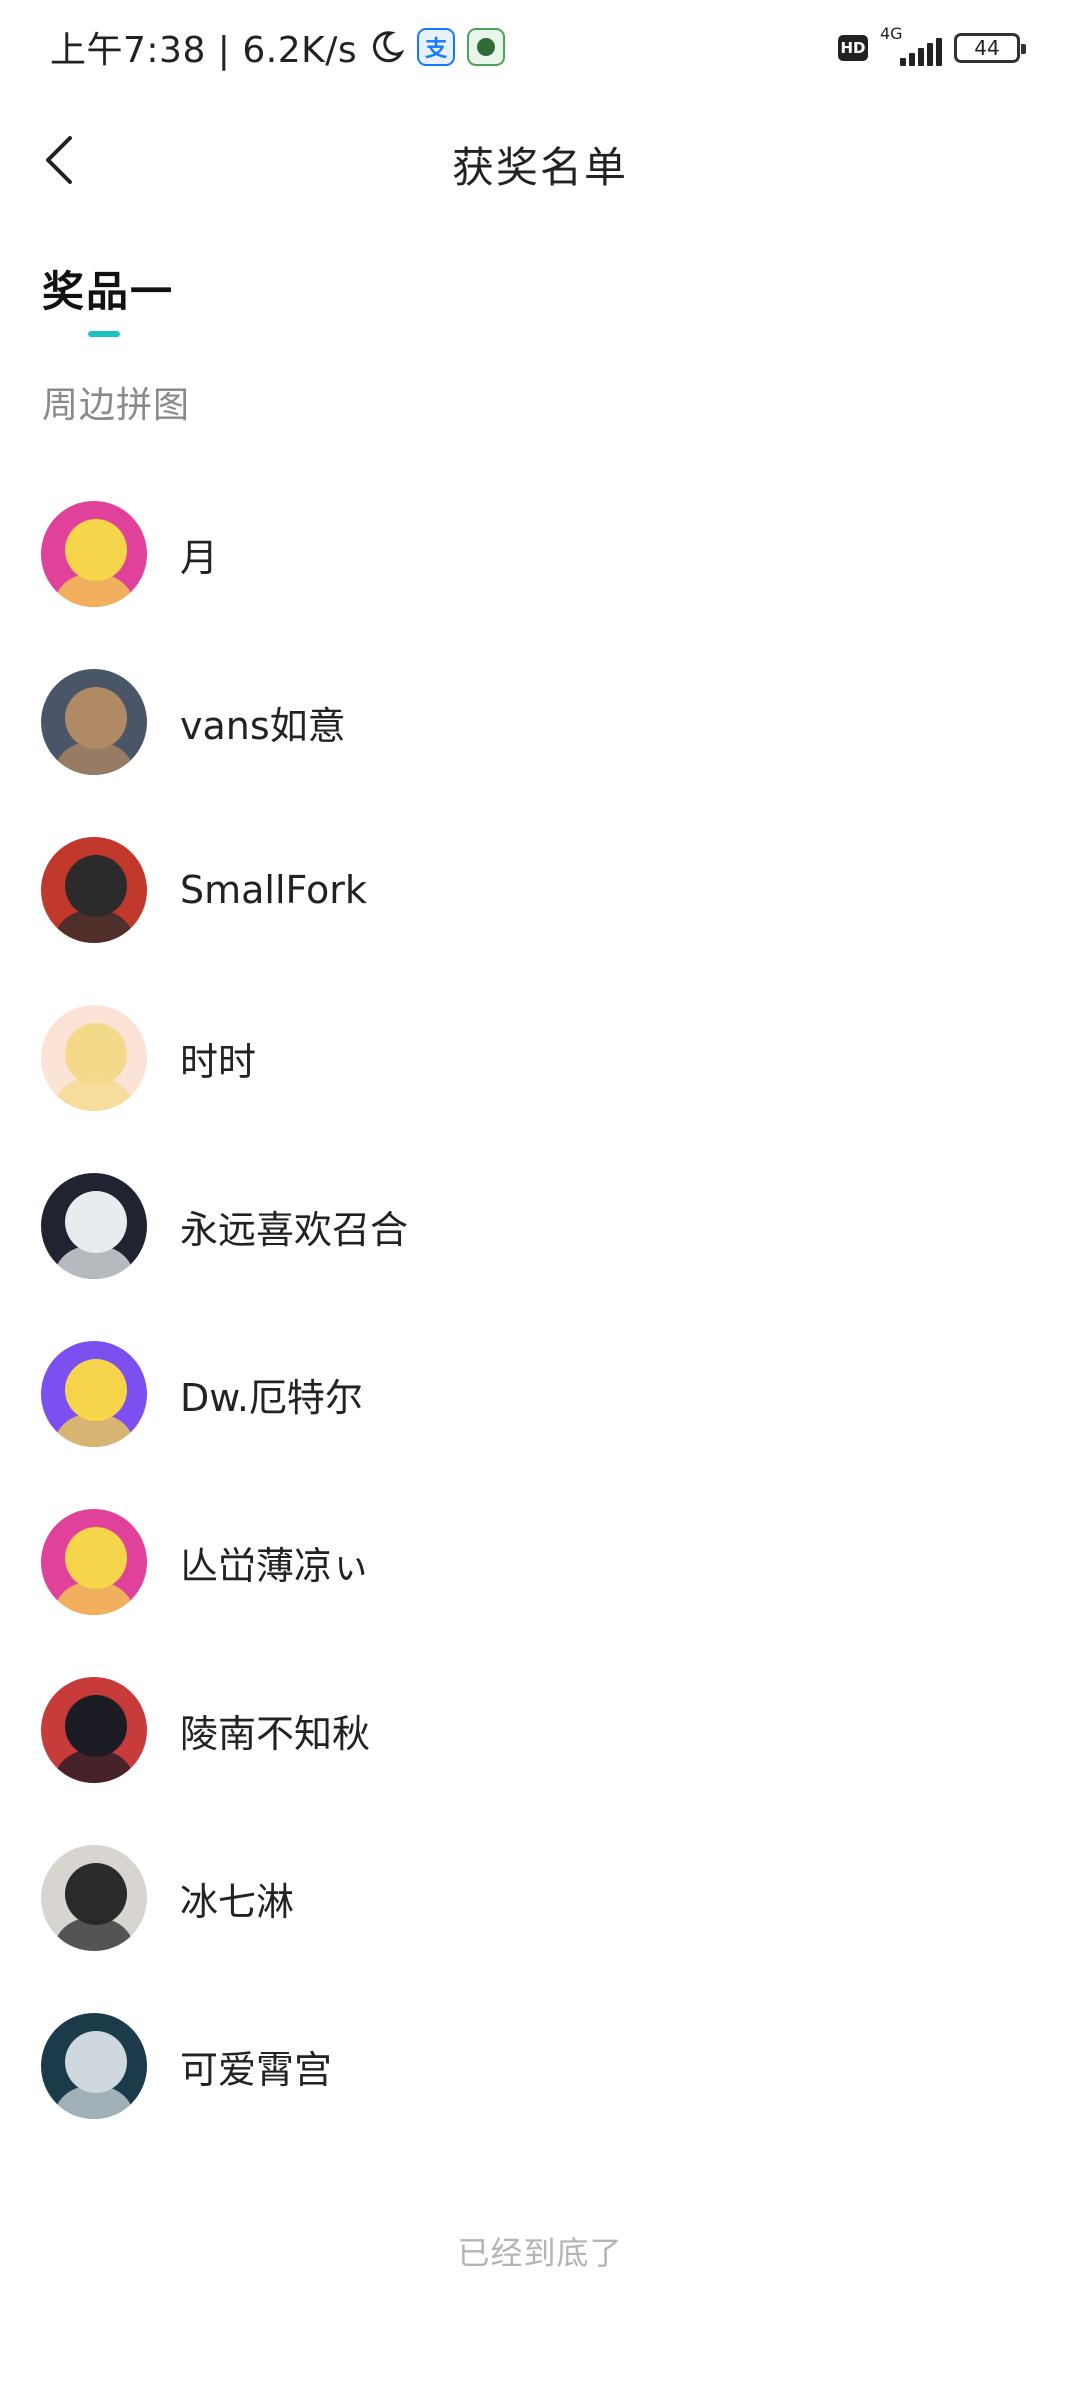  I want to click on page-title: 获奖名单, so click(539, 167).